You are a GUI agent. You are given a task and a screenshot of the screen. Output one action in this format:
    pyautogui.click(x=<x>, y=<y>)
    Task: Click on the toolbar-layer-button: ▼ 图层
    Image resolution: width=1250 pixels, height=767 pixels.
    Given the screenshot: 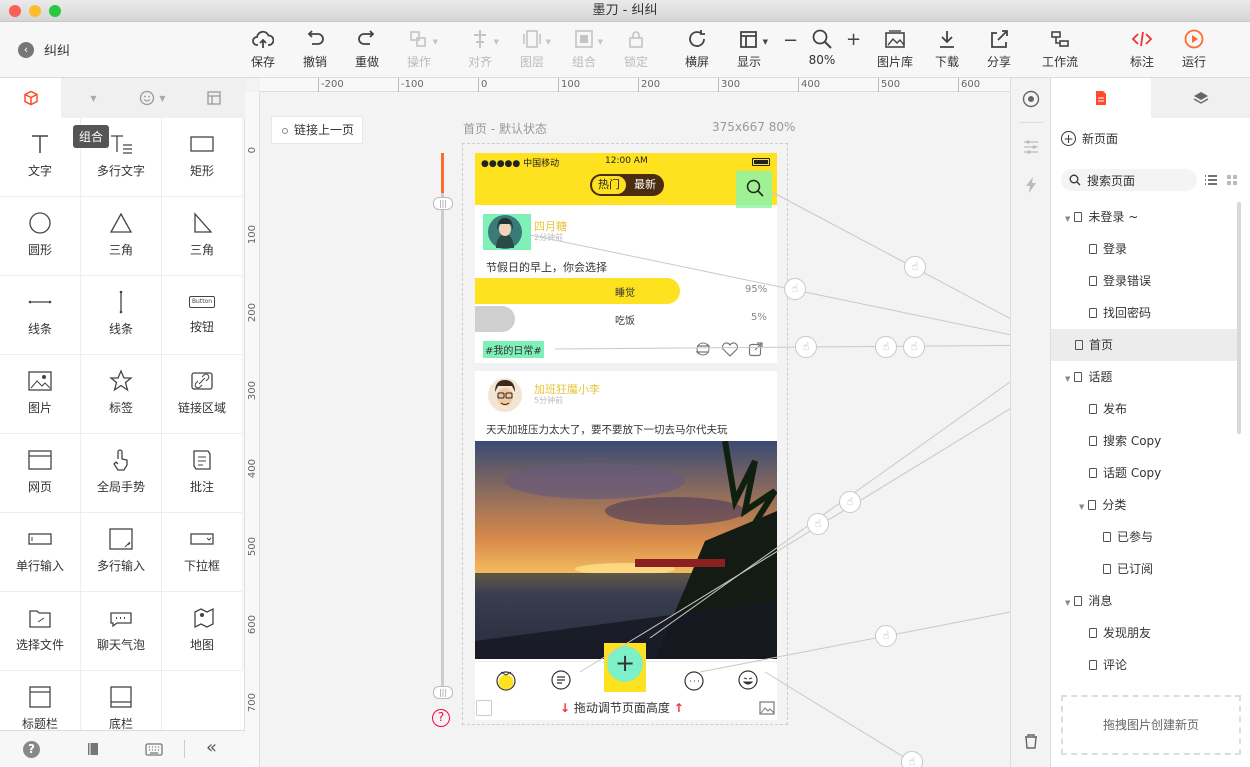 What is the action you would take?
    pyautogui.click(x=532, y=49)
    